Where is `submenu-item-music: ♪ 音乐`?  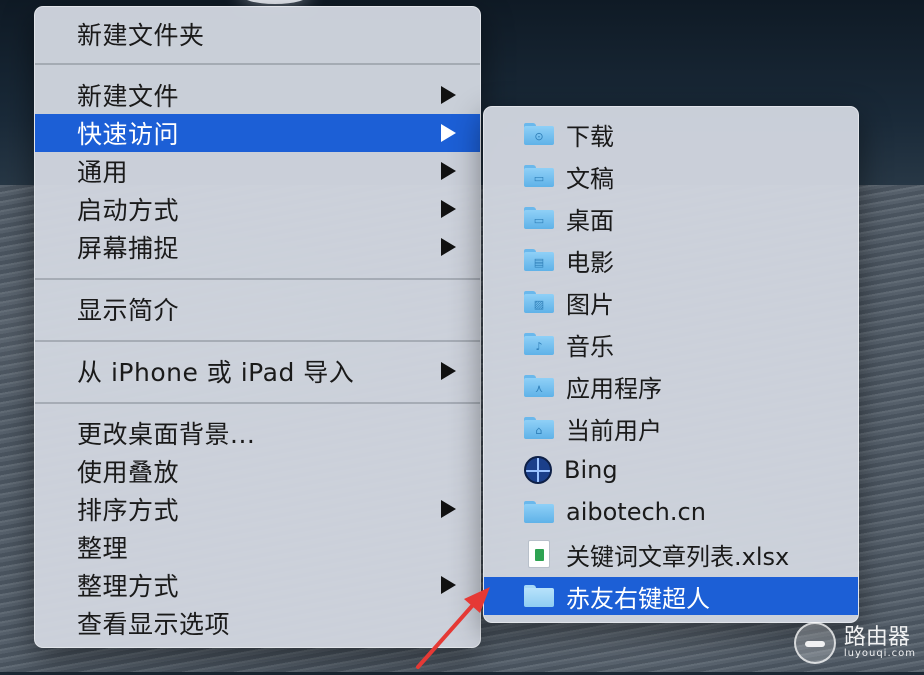 submenu-item-music: ♪ 音乐 is located at coordinates (671, 344).